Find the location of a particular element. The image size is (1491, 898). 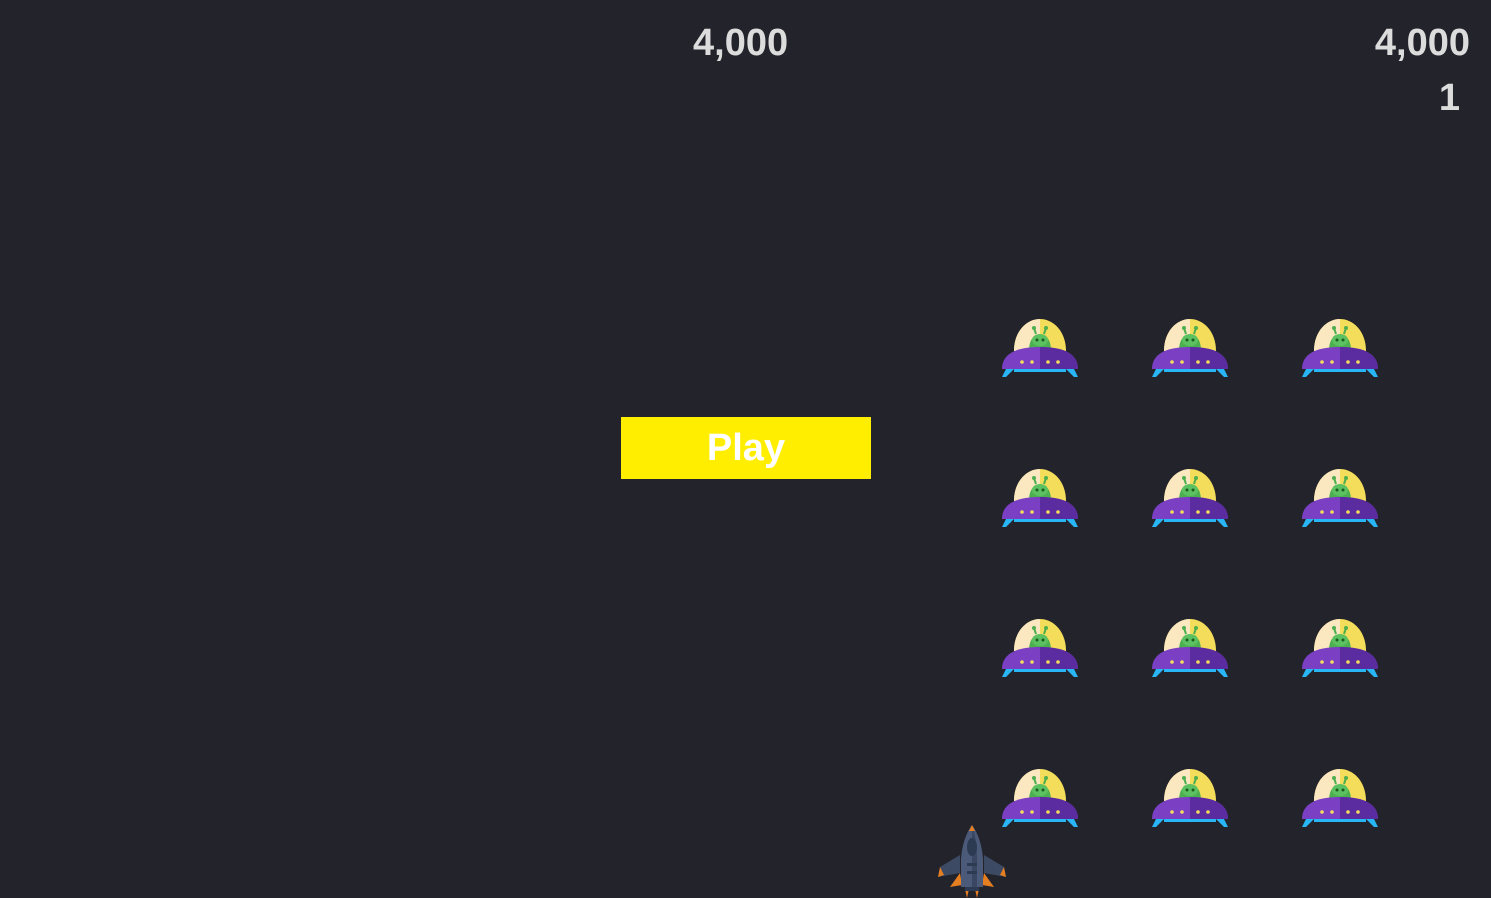

spaceship-icon is located at coordinates (972, 861).